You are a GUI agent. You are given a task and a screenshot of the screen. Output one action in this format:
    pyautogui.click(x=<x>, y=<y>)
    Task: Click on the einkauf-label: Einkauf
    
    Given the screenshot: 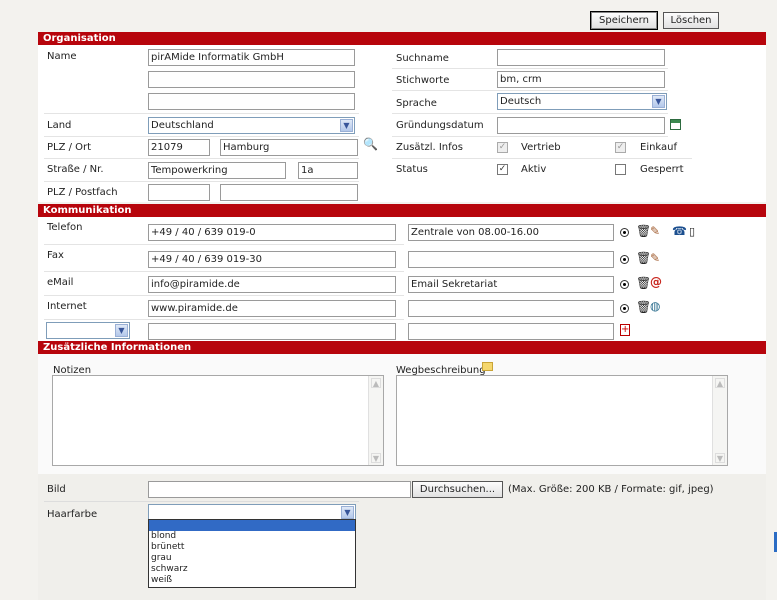 What is the action you would take?
    pyautogui.click(x=659, y=147)
    